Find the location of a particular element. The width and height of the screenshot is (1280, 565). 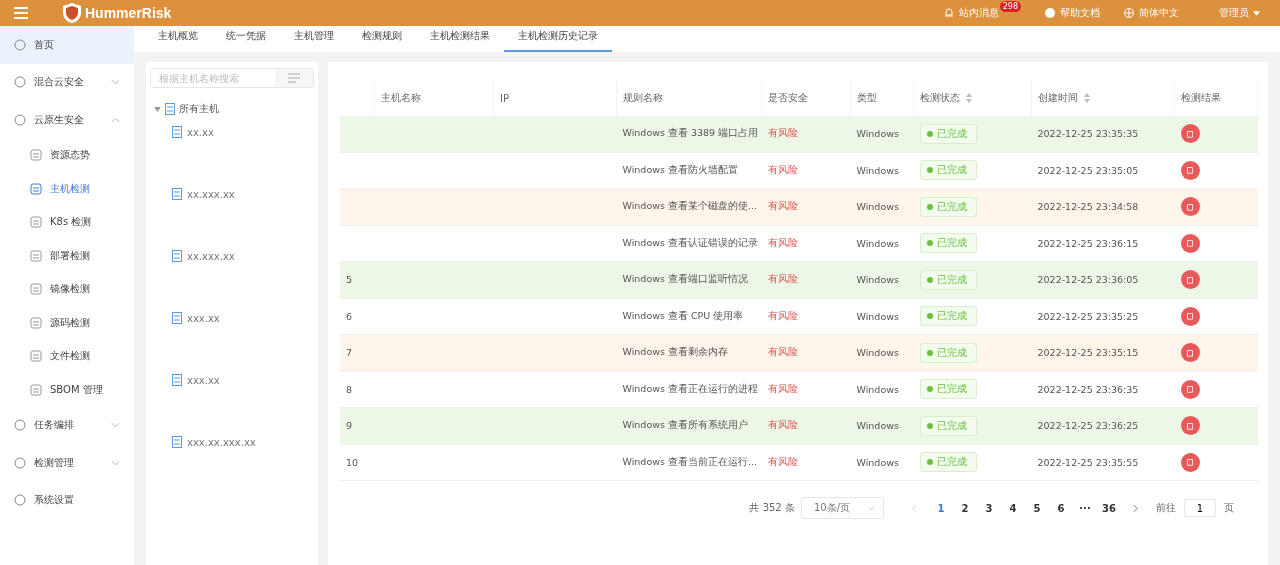

column-header: 创建时间 is located at coordinates (1058, 98).